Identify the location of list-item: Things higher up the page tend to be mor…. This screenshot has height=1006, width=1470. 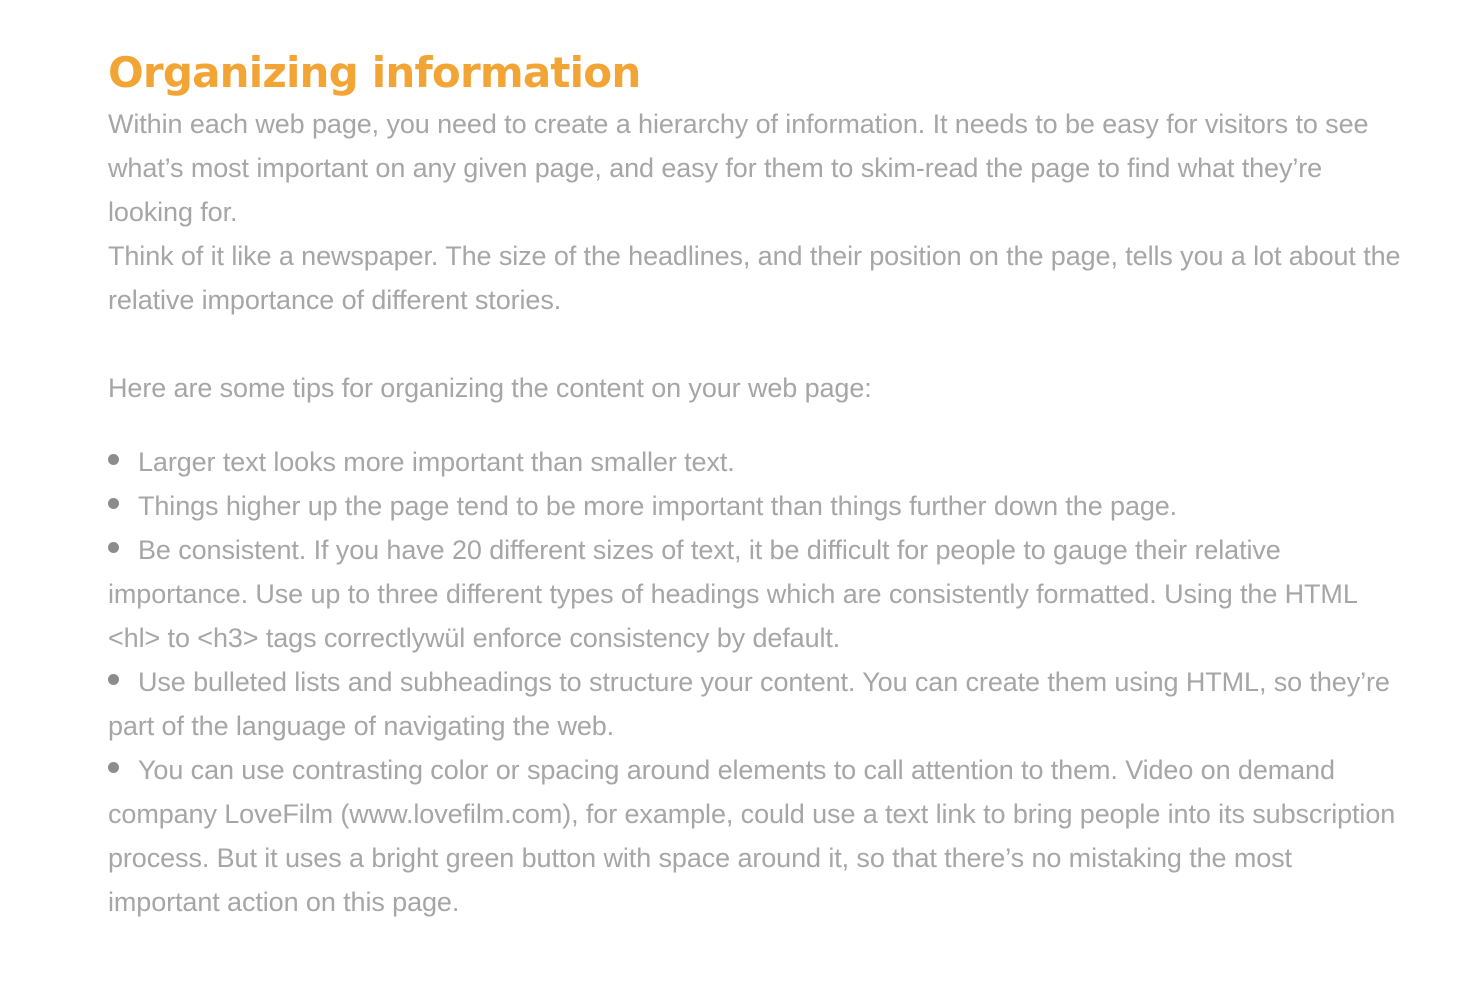
(758, 506).